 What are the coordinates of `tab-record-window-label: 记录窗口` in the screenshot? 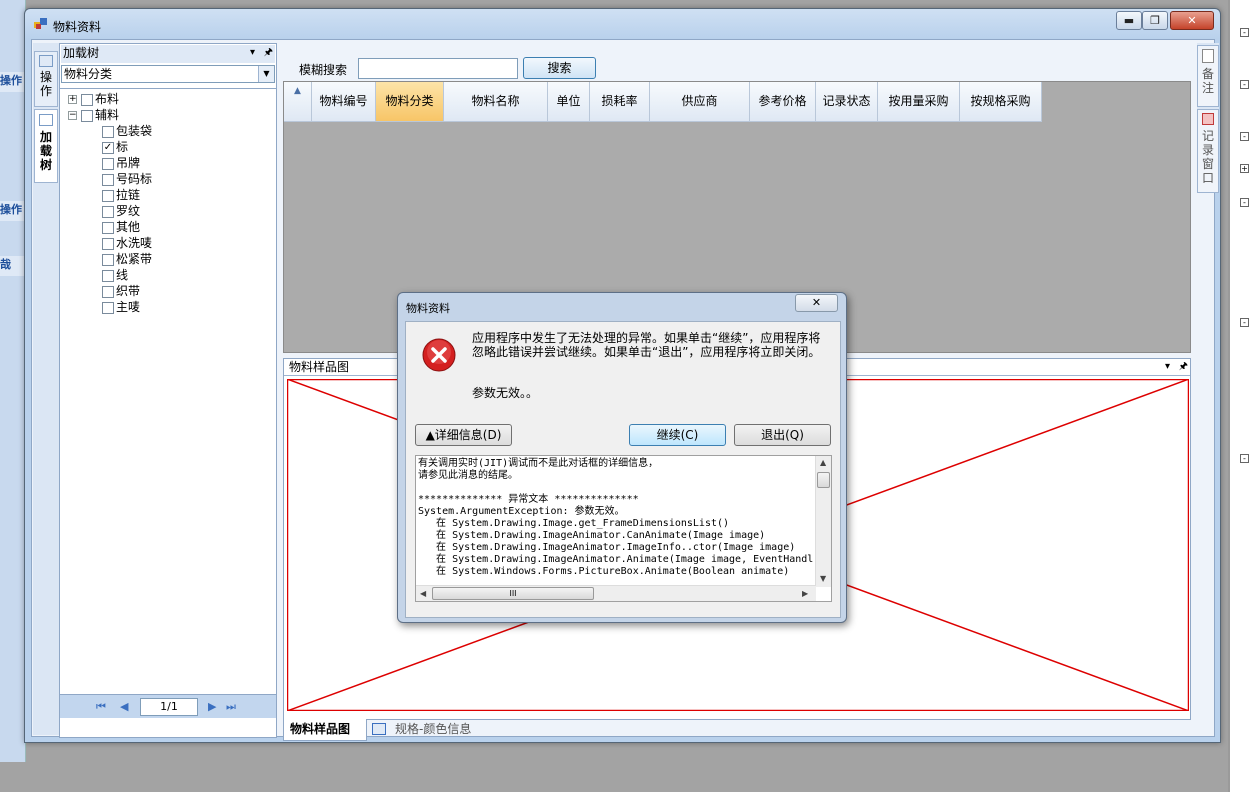 It's located at (1207, 157).